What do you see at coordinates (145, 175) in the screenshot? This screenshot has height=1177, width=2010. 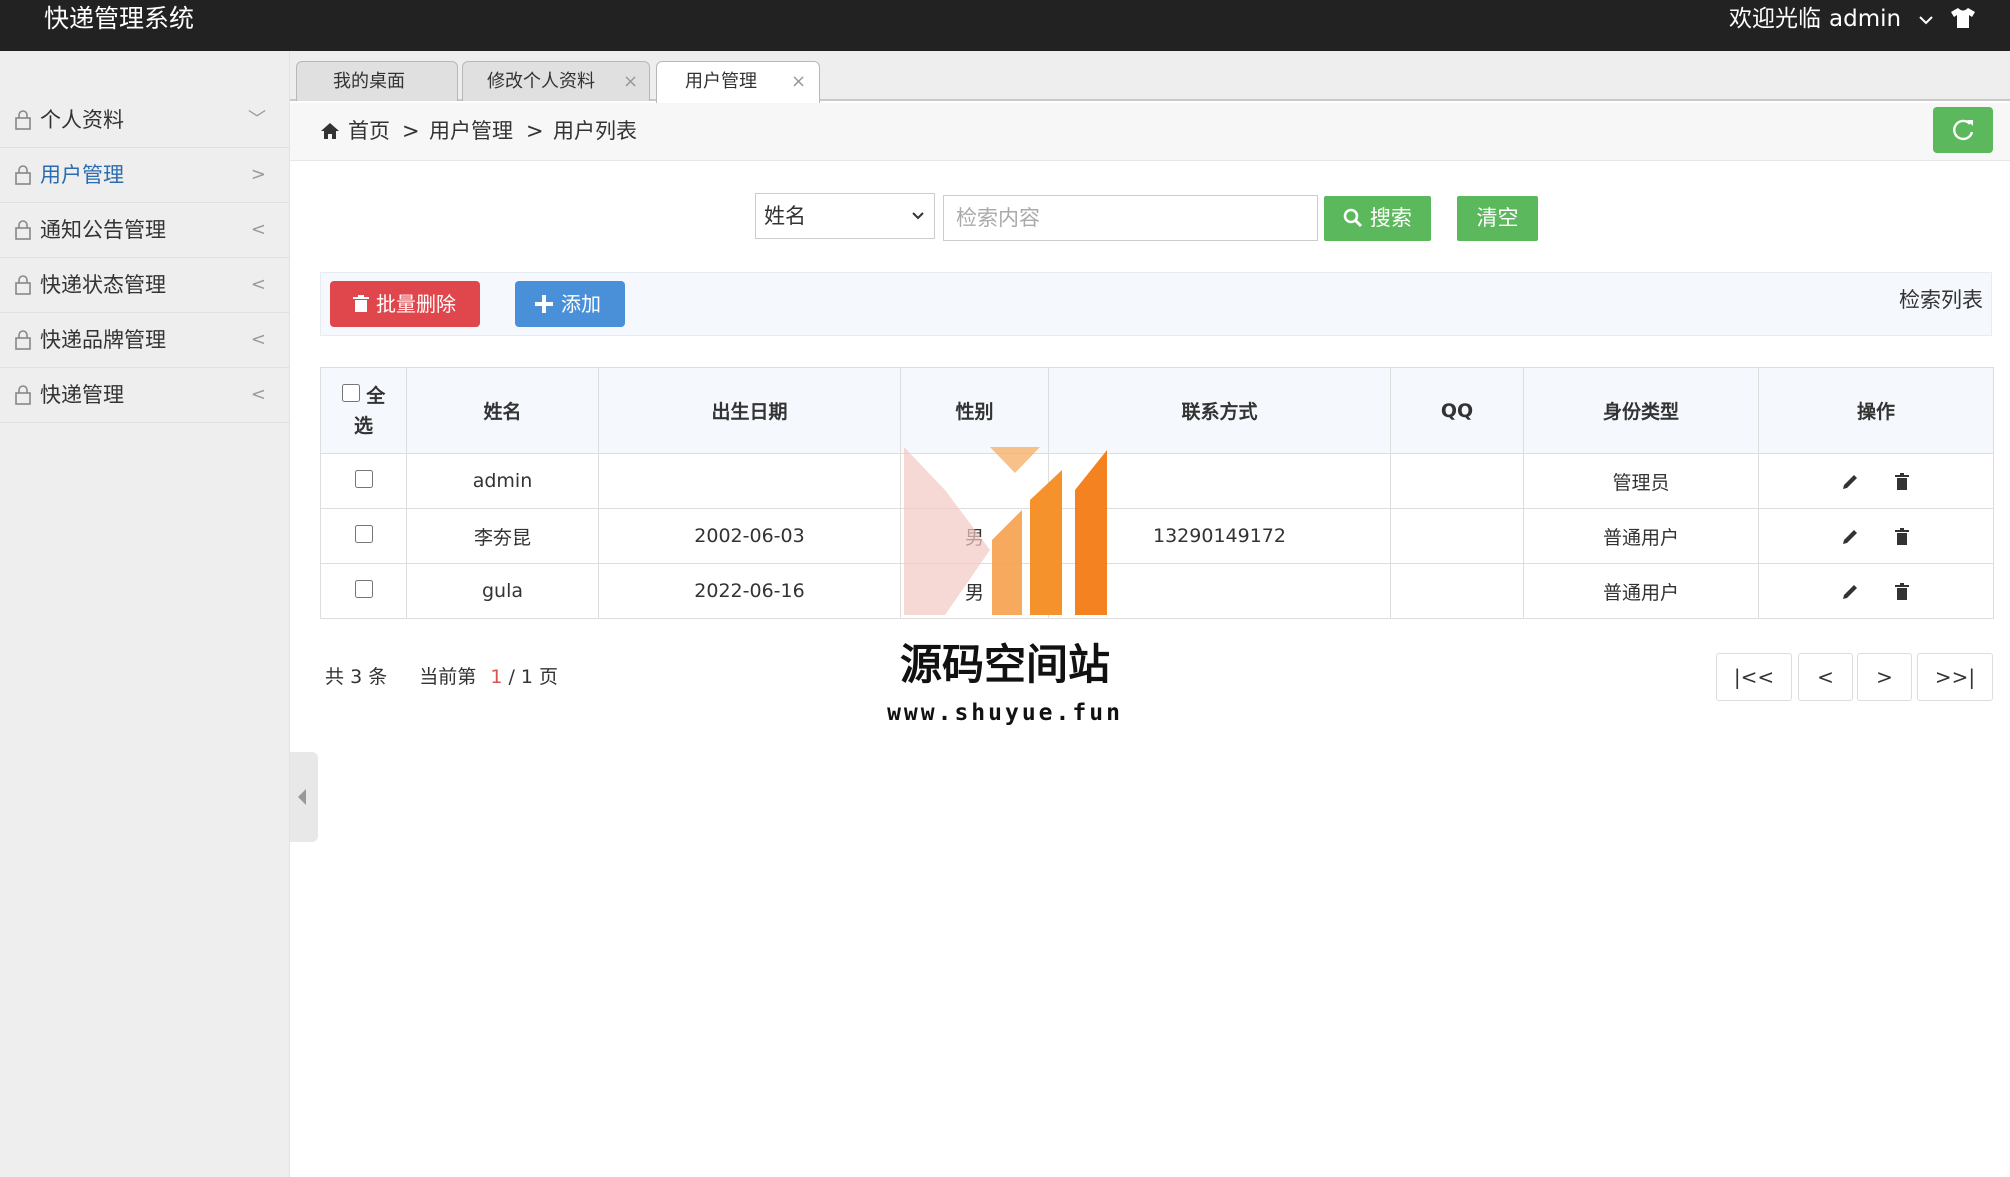 I see `sidebar-item-users: 用户管理 >` at bounding box center [145, 175].